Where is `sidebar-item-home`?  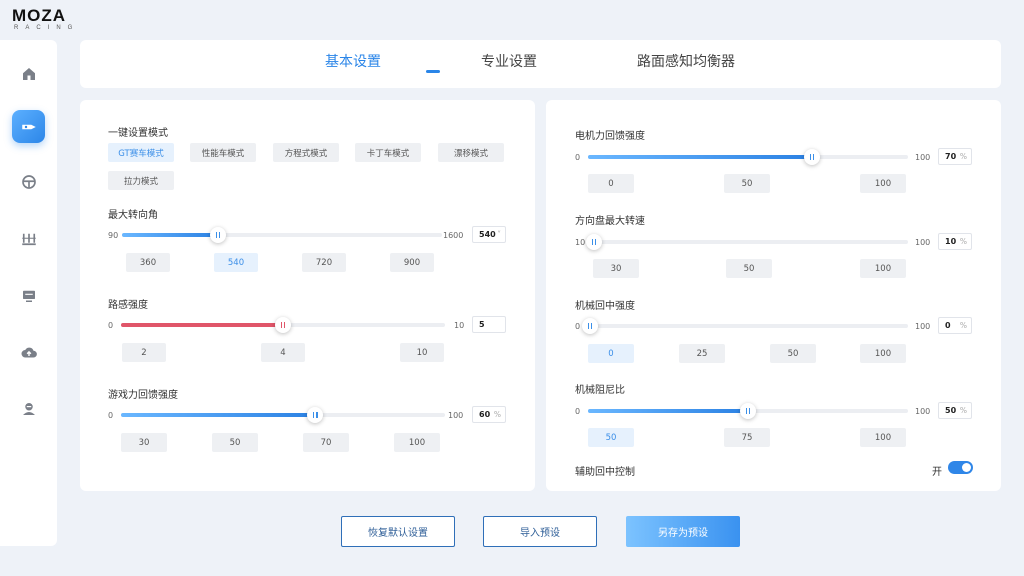
sidebar-item-home is located at coordinates (28, 73).